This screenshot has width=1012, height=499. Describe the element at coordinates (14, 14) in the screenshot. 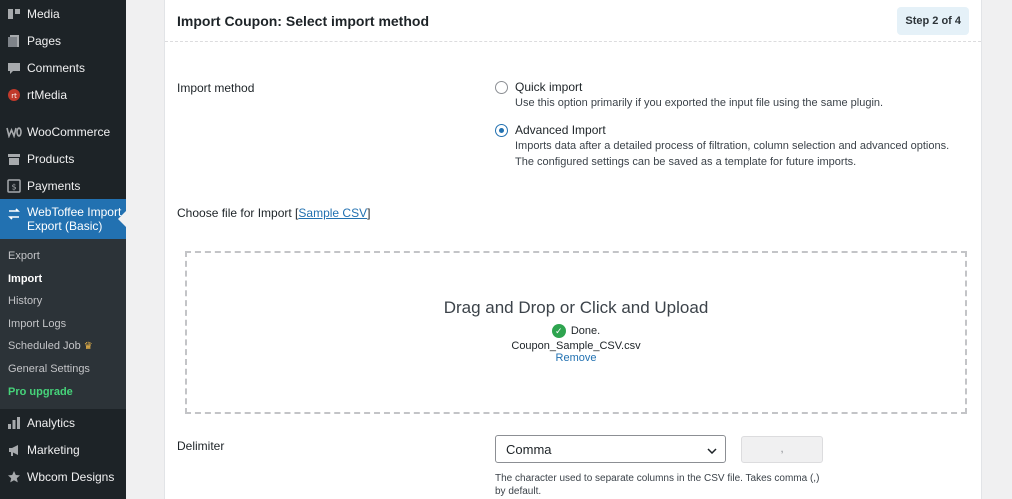

I see `media-icon` at that location.